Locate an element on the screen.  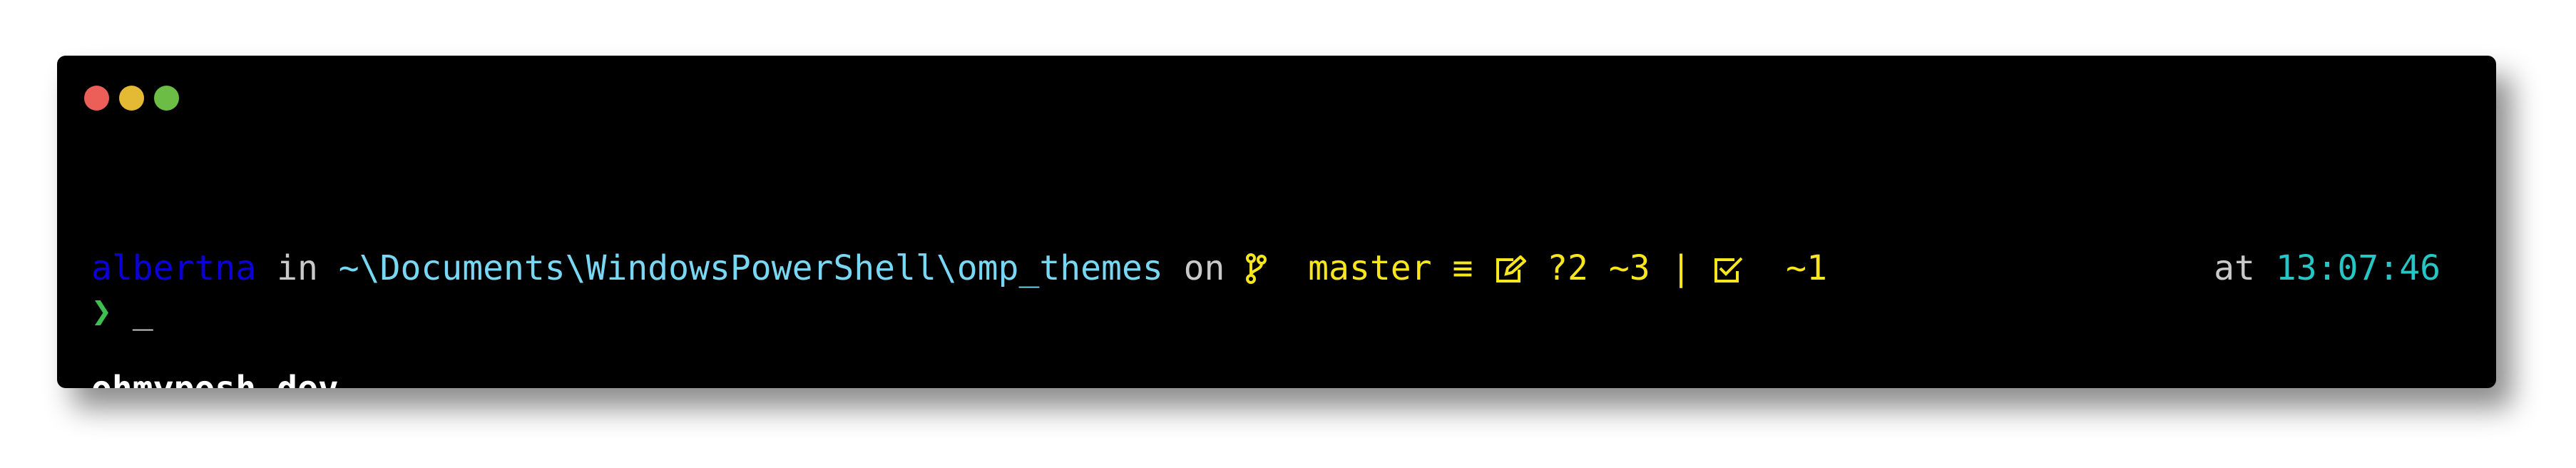
check-square-icon is located at coordinates (1728, 269).